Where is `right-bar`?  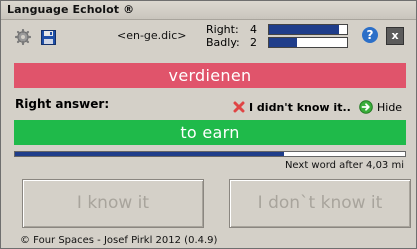
right-bar is located at coordinates (308, 29).